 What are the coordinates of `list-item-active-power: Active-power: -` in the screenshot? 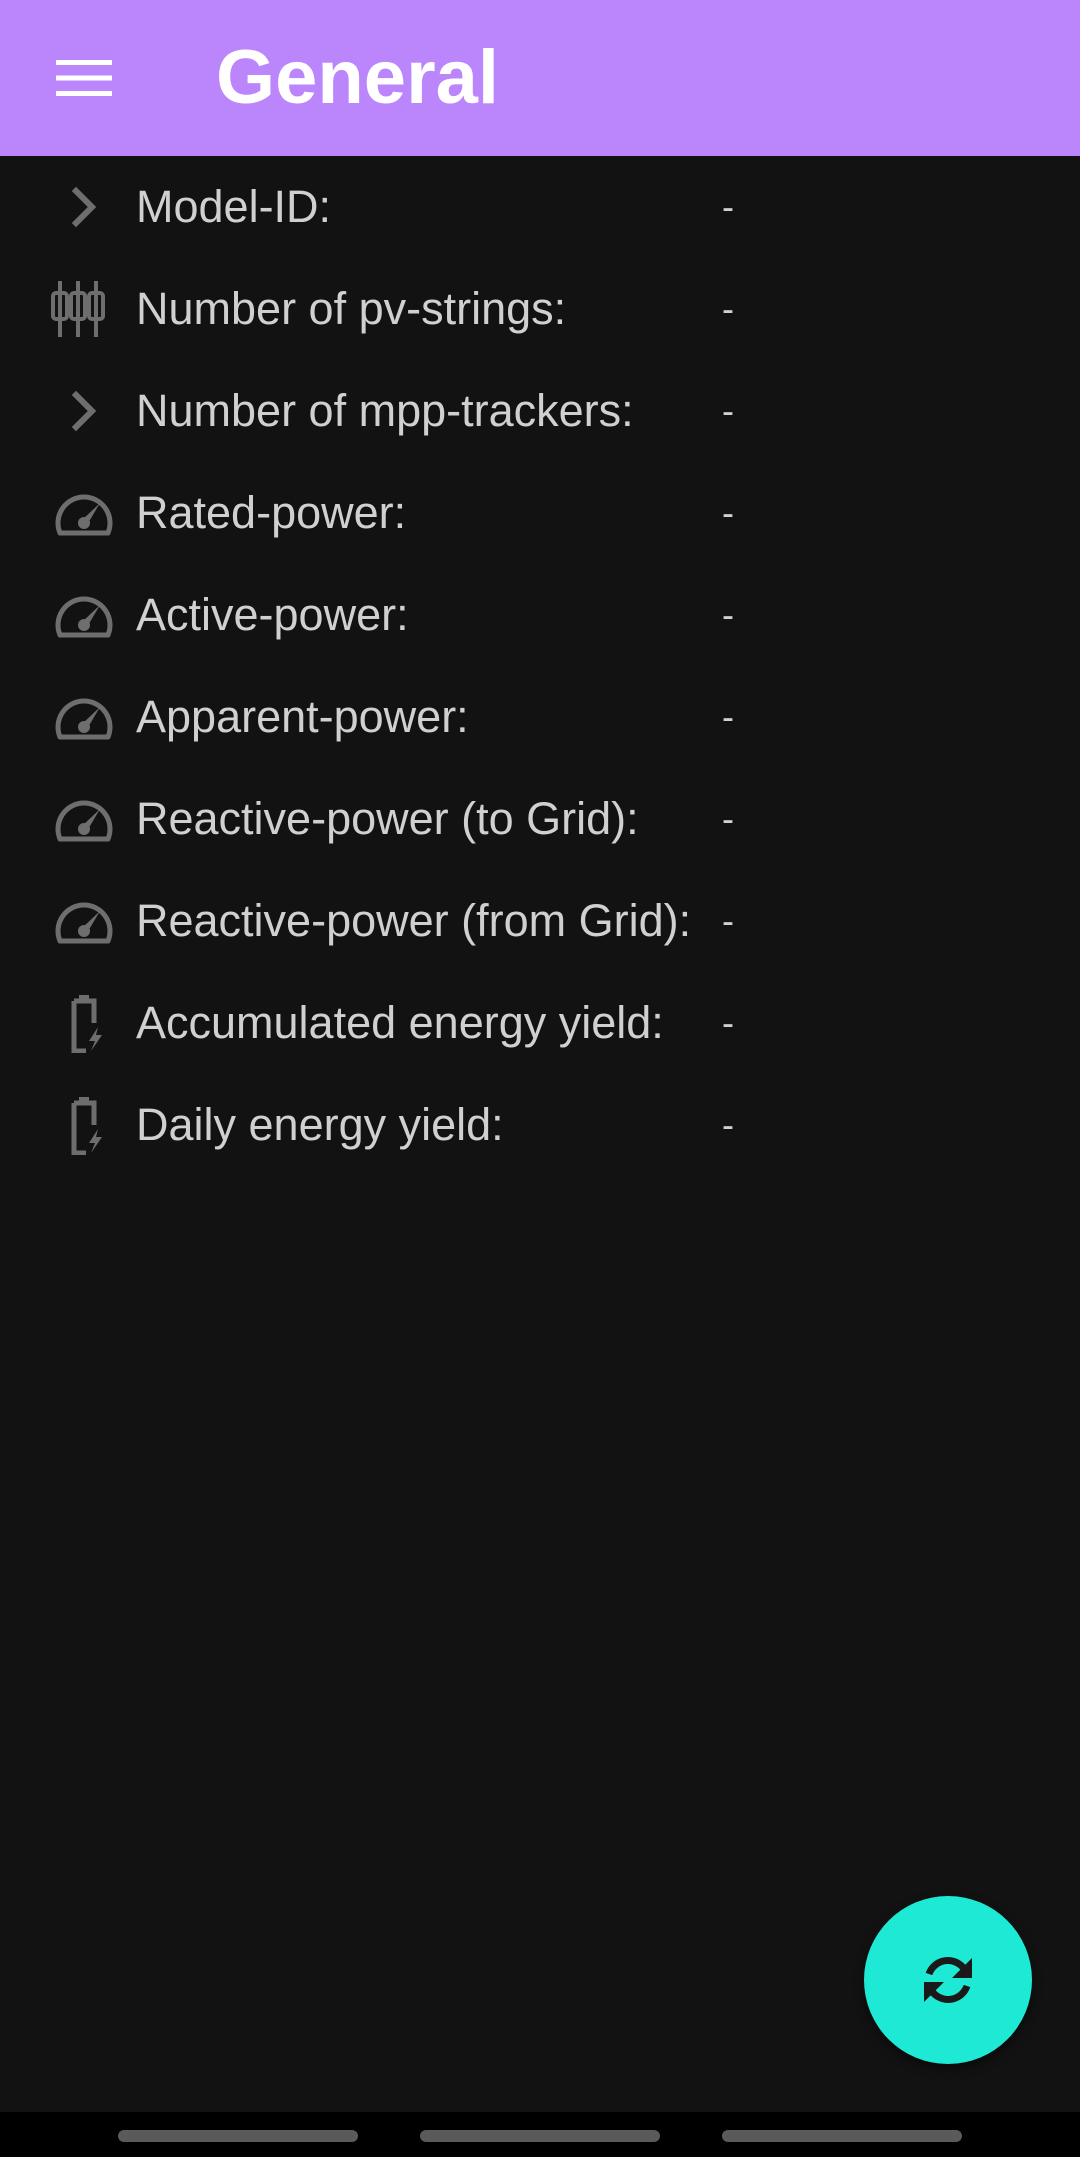 It's located at (540, 615).